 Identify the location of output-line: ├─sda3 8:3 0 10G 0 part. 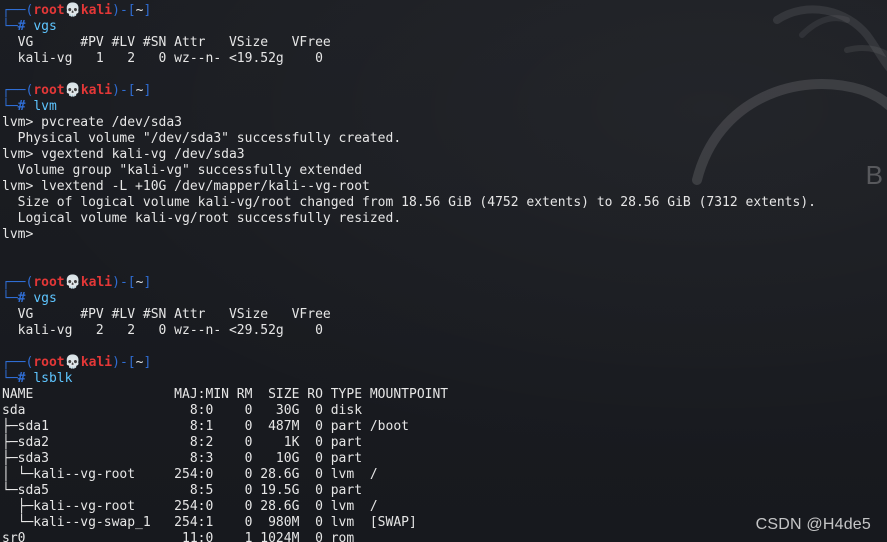
(182, 458).